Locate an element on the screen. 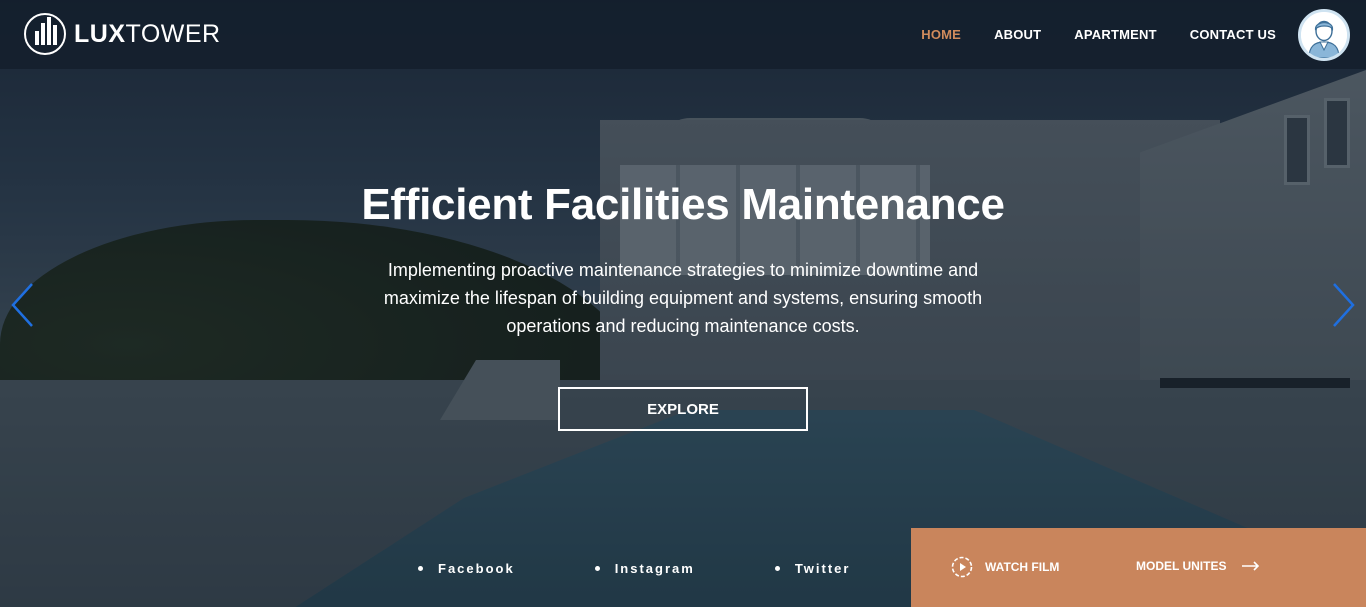 Image resolution: width=1366 pixels, height=607 pixels. social-twitter-label: Twitter is located at coordinates (822, 568).